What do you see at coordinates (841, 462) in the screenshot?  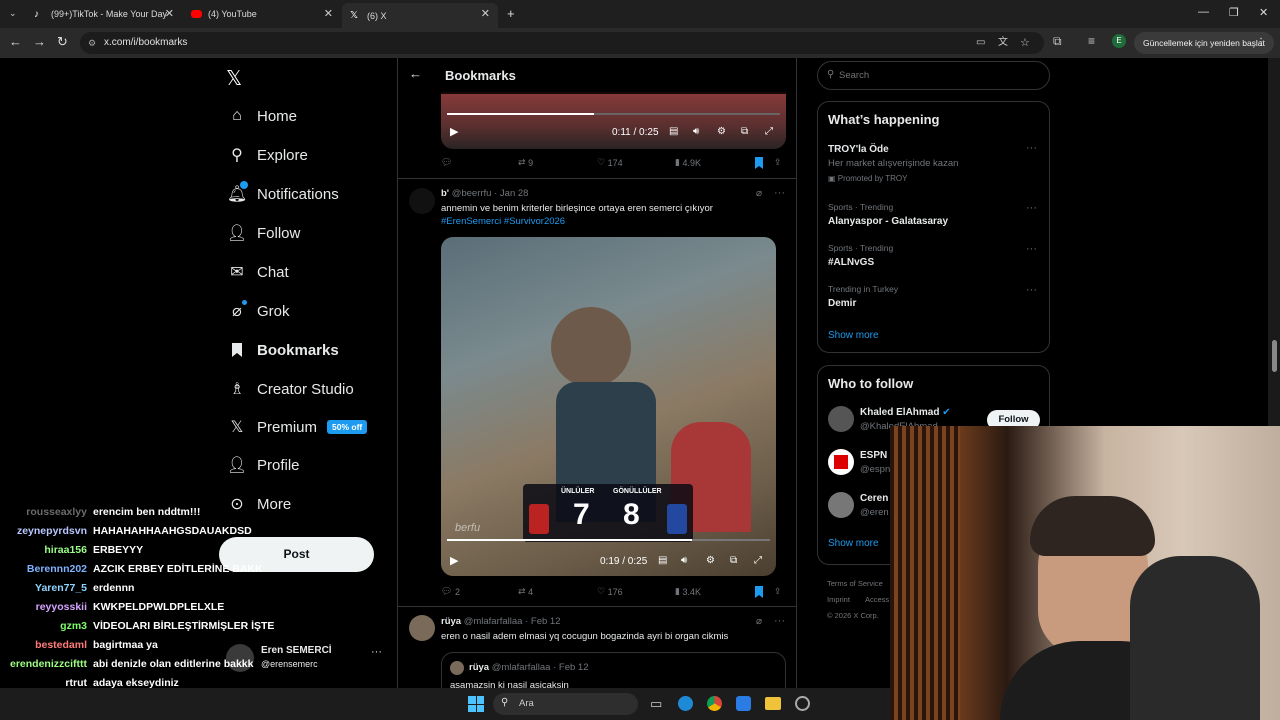 I see `espn-logo` at bounding box center [841, 462].